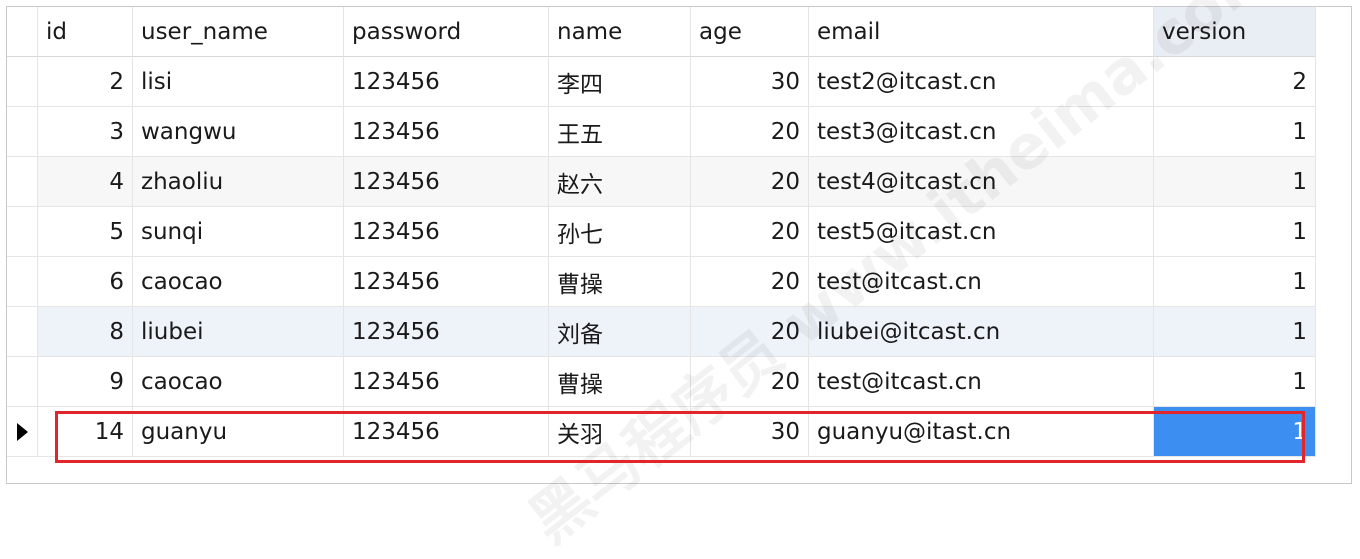 This screenshot has width=1360, height=559. What do you see at coordinates (1235, 32) in the screenshot?
I see `column-header-version: version` at bounding box center [1235, 32].